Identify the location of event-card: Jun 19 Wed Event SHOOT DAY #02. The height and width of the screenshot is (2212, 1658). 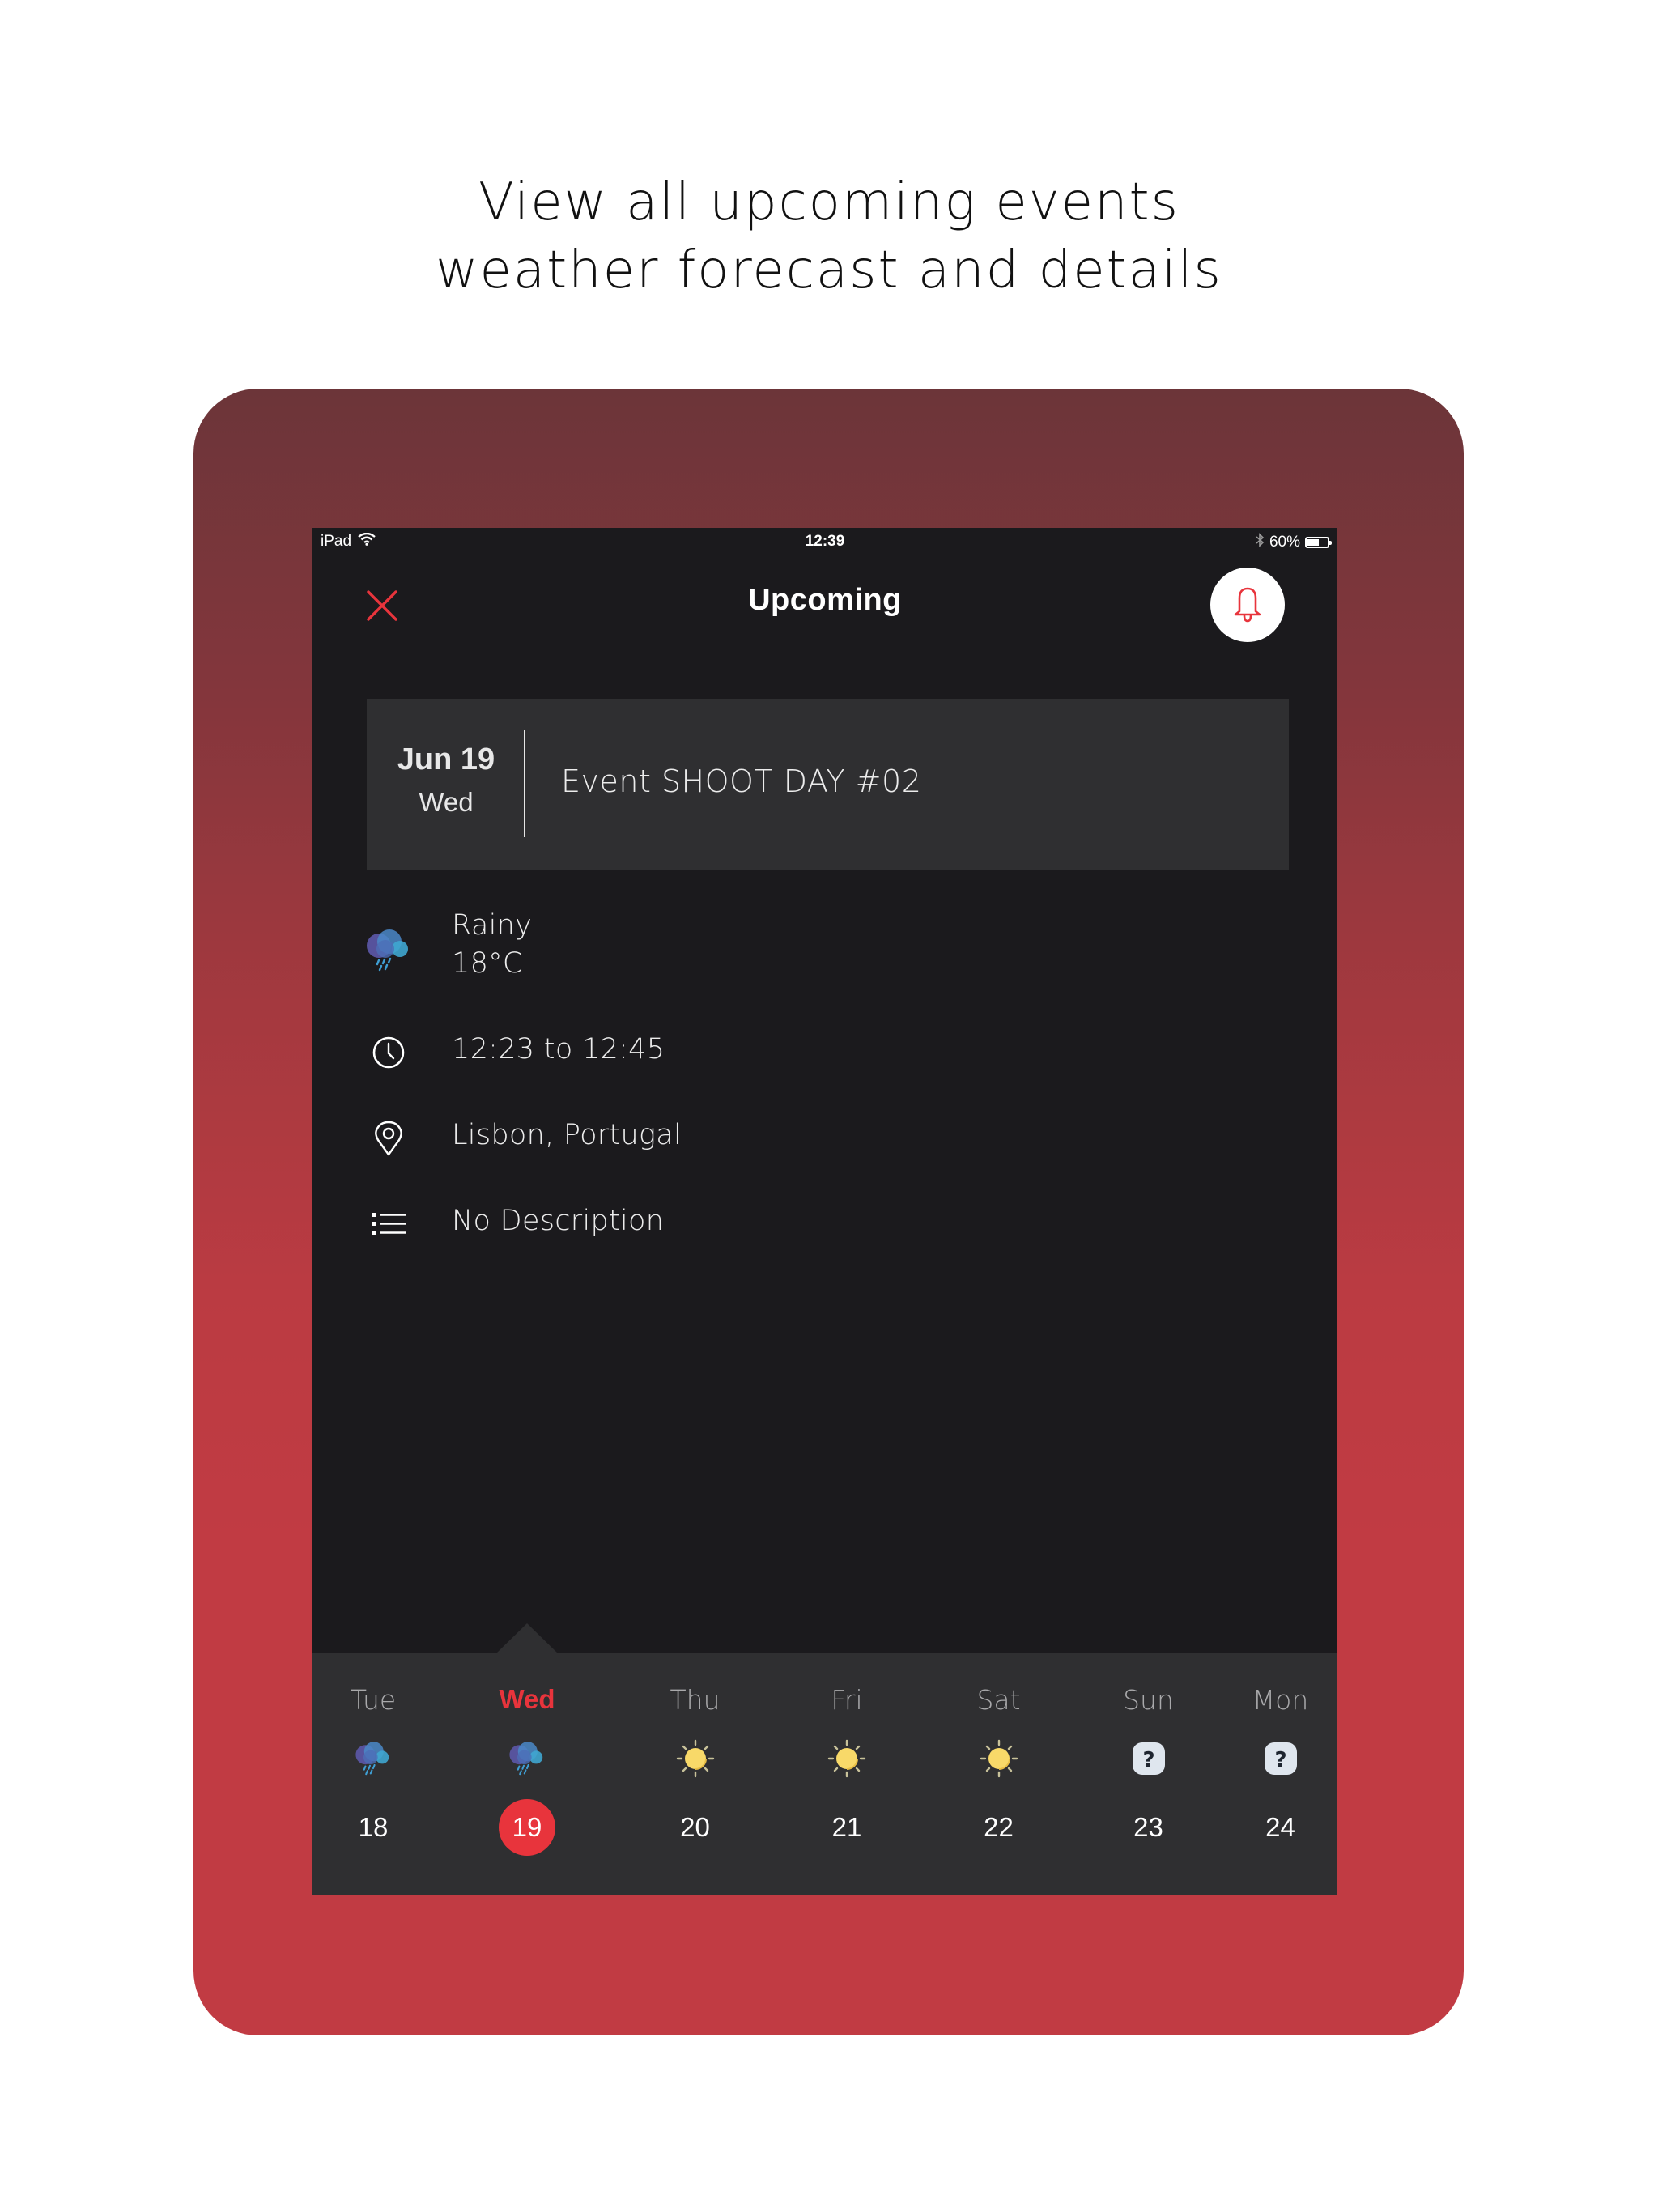
(828, 785).